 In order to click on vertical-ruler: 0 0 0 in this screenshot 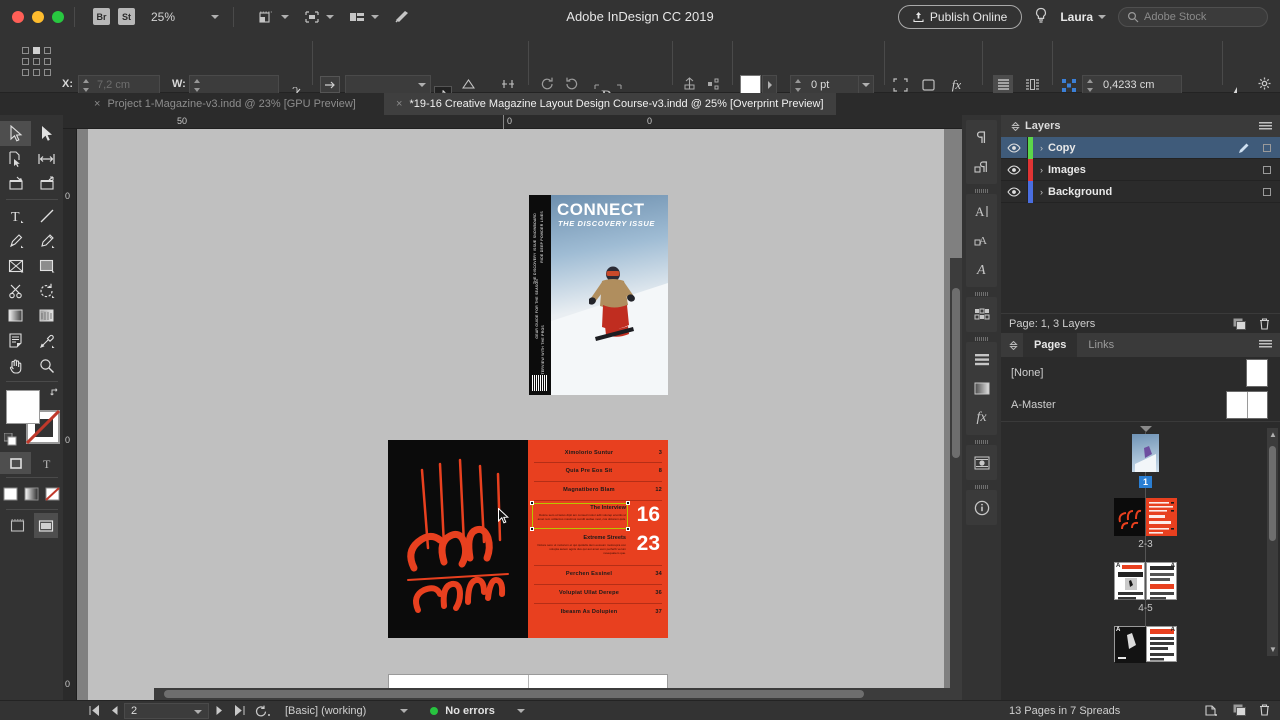, I will do `click(70, 414)`.